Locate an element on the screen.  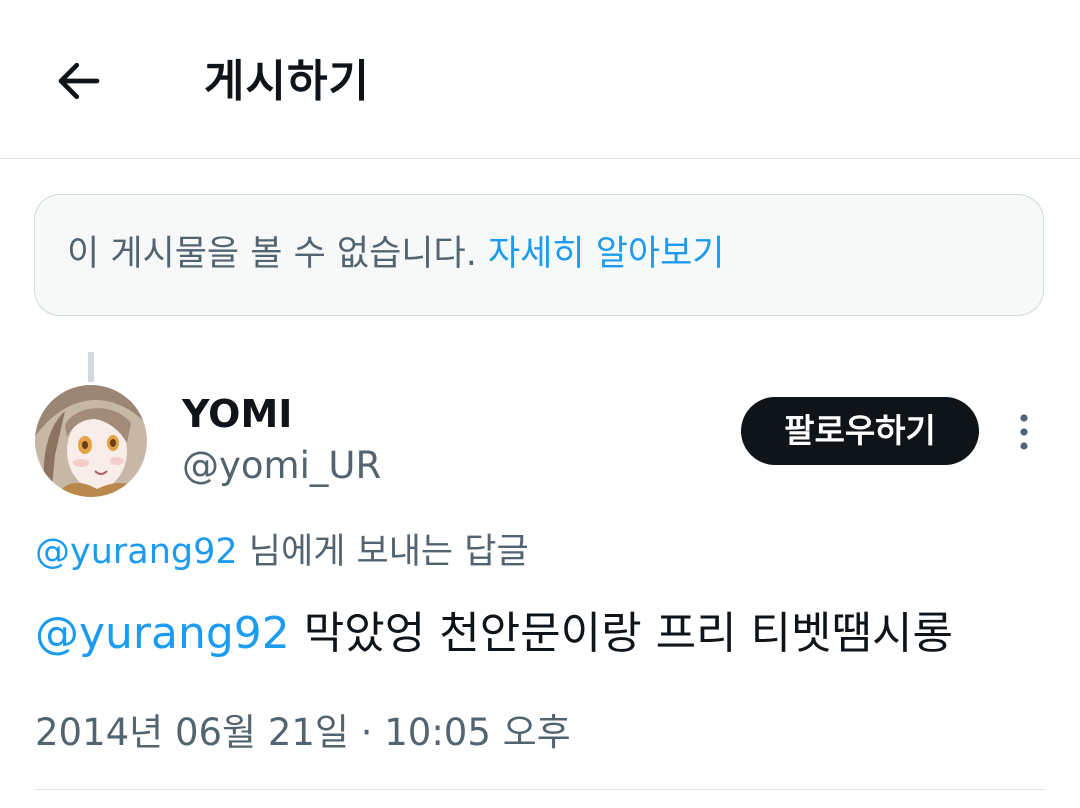
anime-girl-avatar is located at coordinates (91, 441).